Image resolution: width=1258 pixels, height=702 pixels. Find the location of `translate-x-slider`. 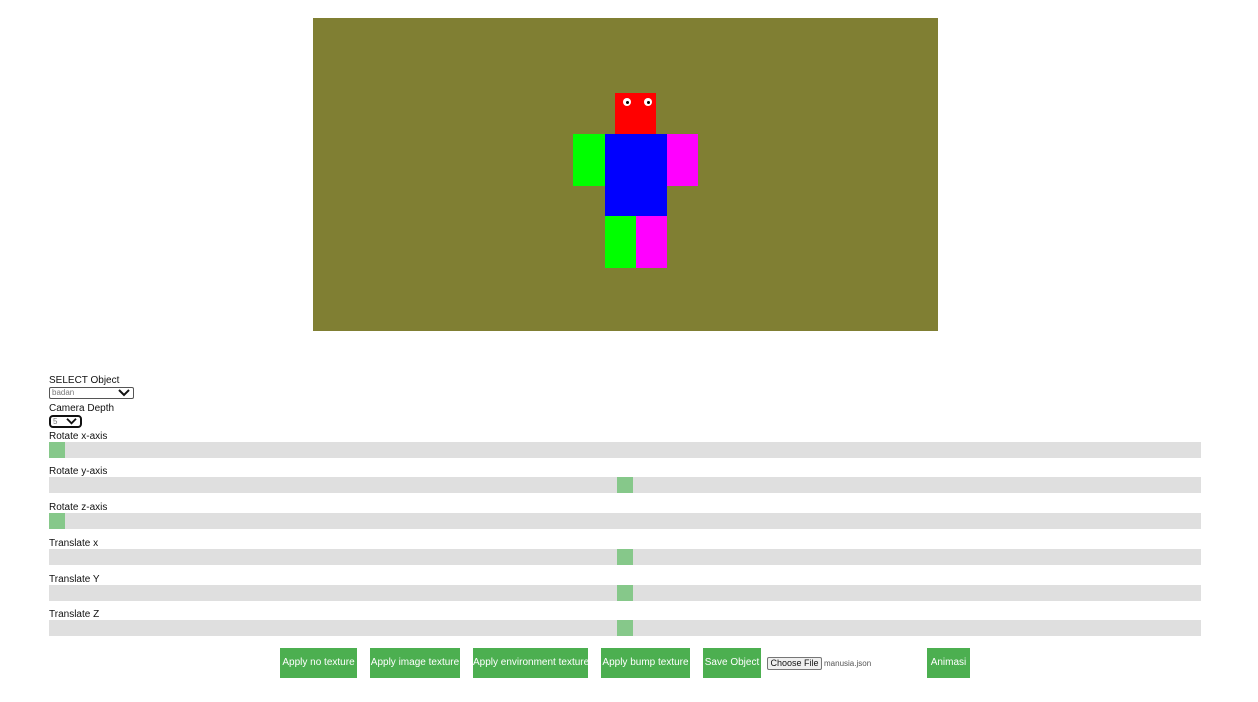

translate-x-slider is located at coordinates (625, 557).